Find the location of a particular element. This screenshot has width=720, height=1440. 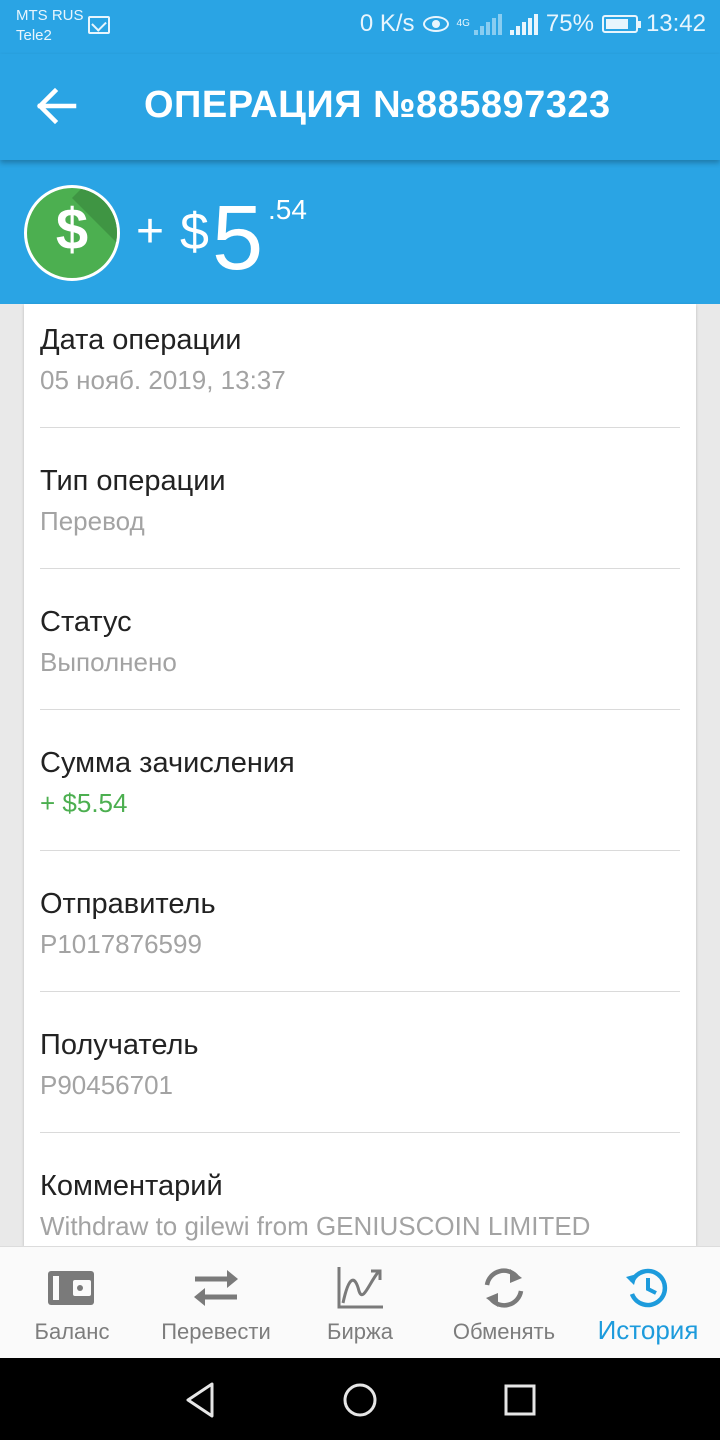

wallet-icon is located at coordinates (72, 1288).